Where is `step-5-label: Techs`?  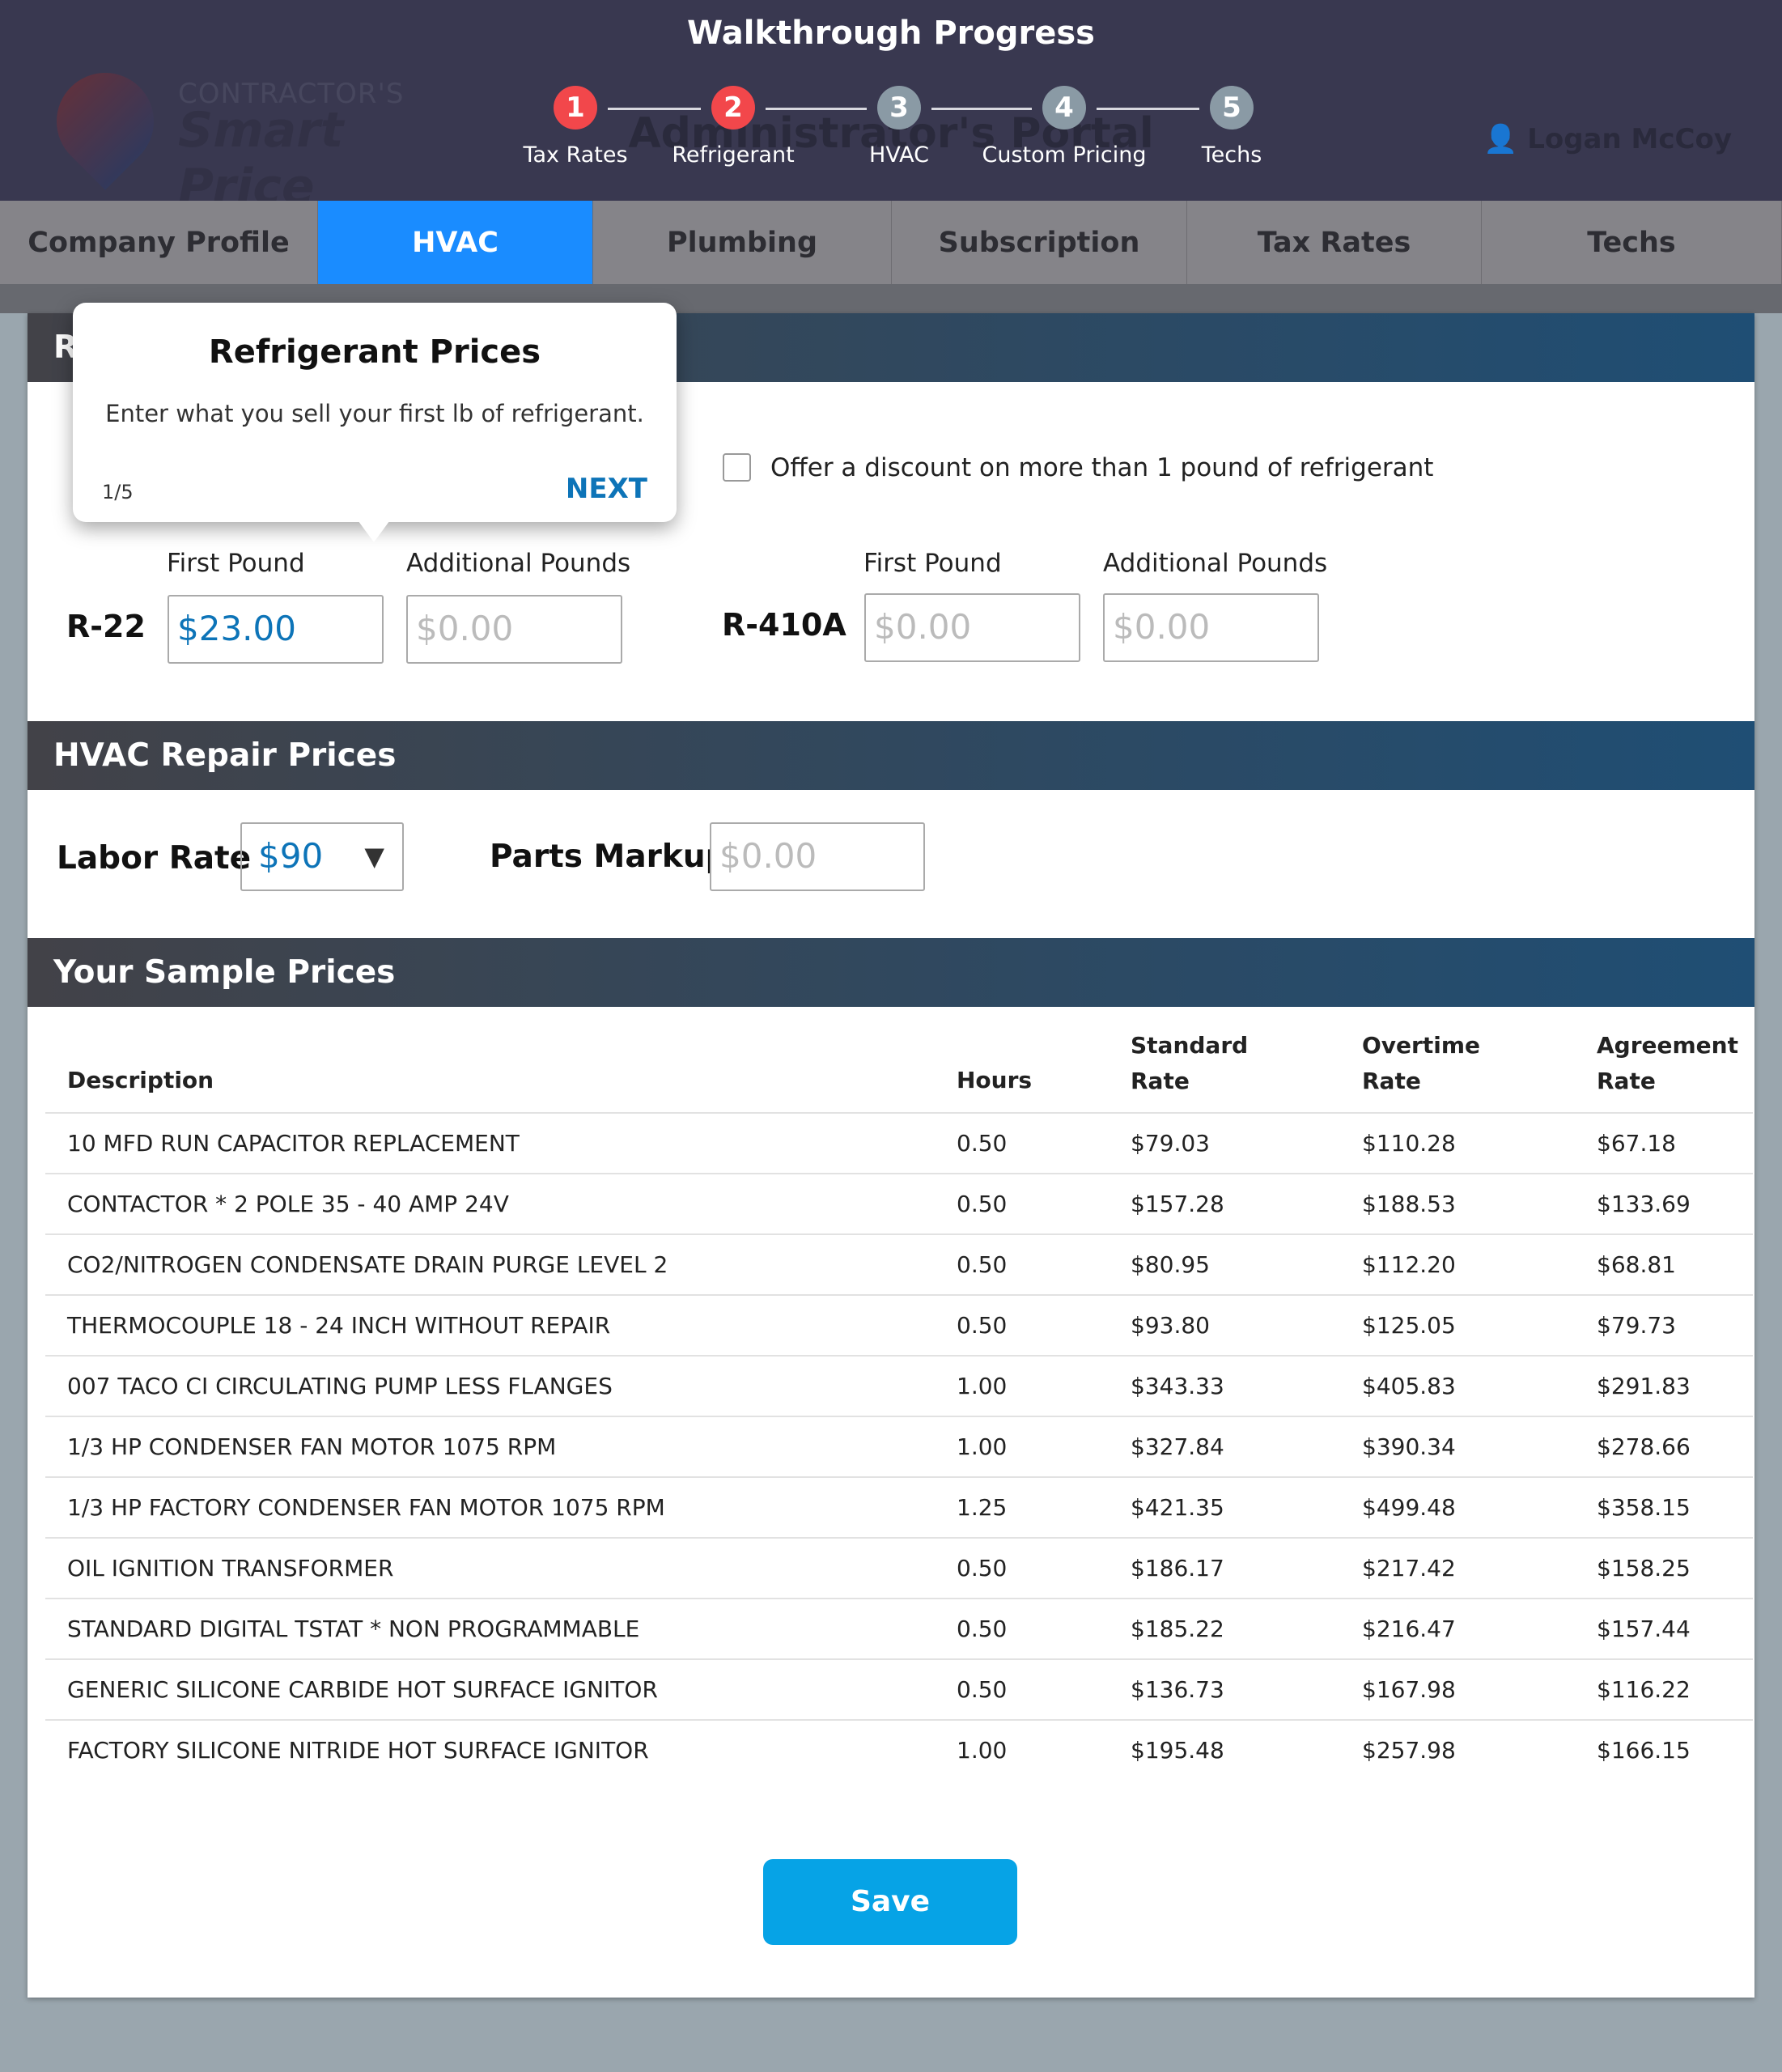 step-5-label: Techs is located at coordinates (1231, 155).